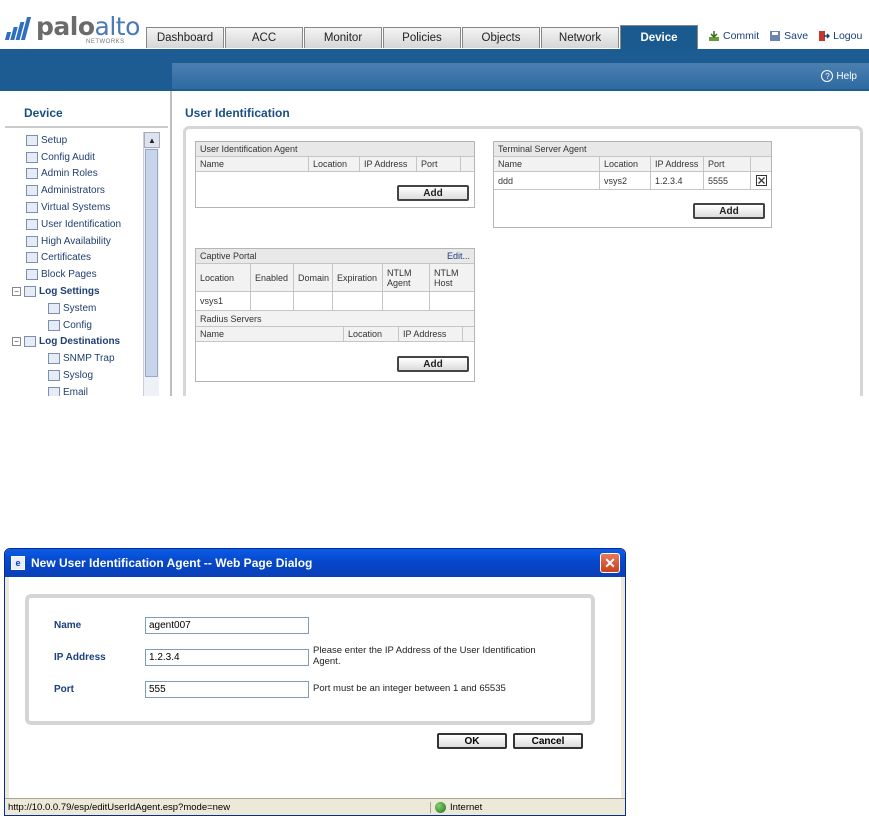 This screenshot has height=819, width=869. I want to click on admin-roles-icon, so click(32, 174).